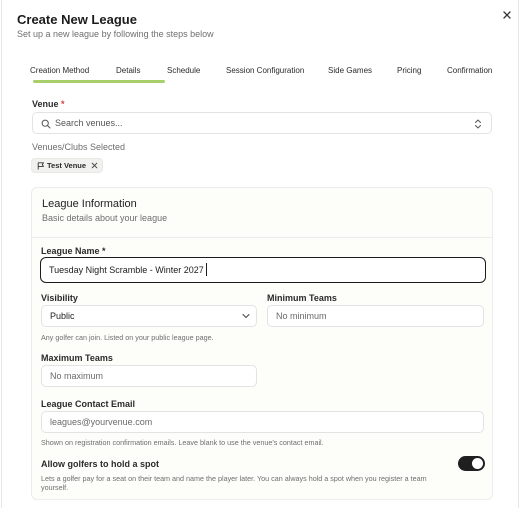  I want to click on league-name-input, so click(259, 270).